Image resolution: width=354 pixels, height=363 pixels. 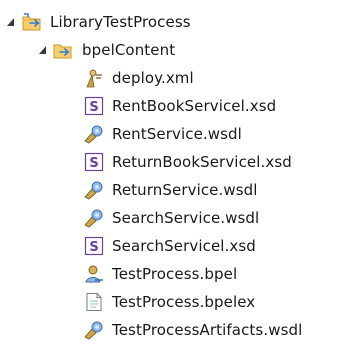 I want to click on tree-item-label: bpelContent, so click(x=129, y=50).